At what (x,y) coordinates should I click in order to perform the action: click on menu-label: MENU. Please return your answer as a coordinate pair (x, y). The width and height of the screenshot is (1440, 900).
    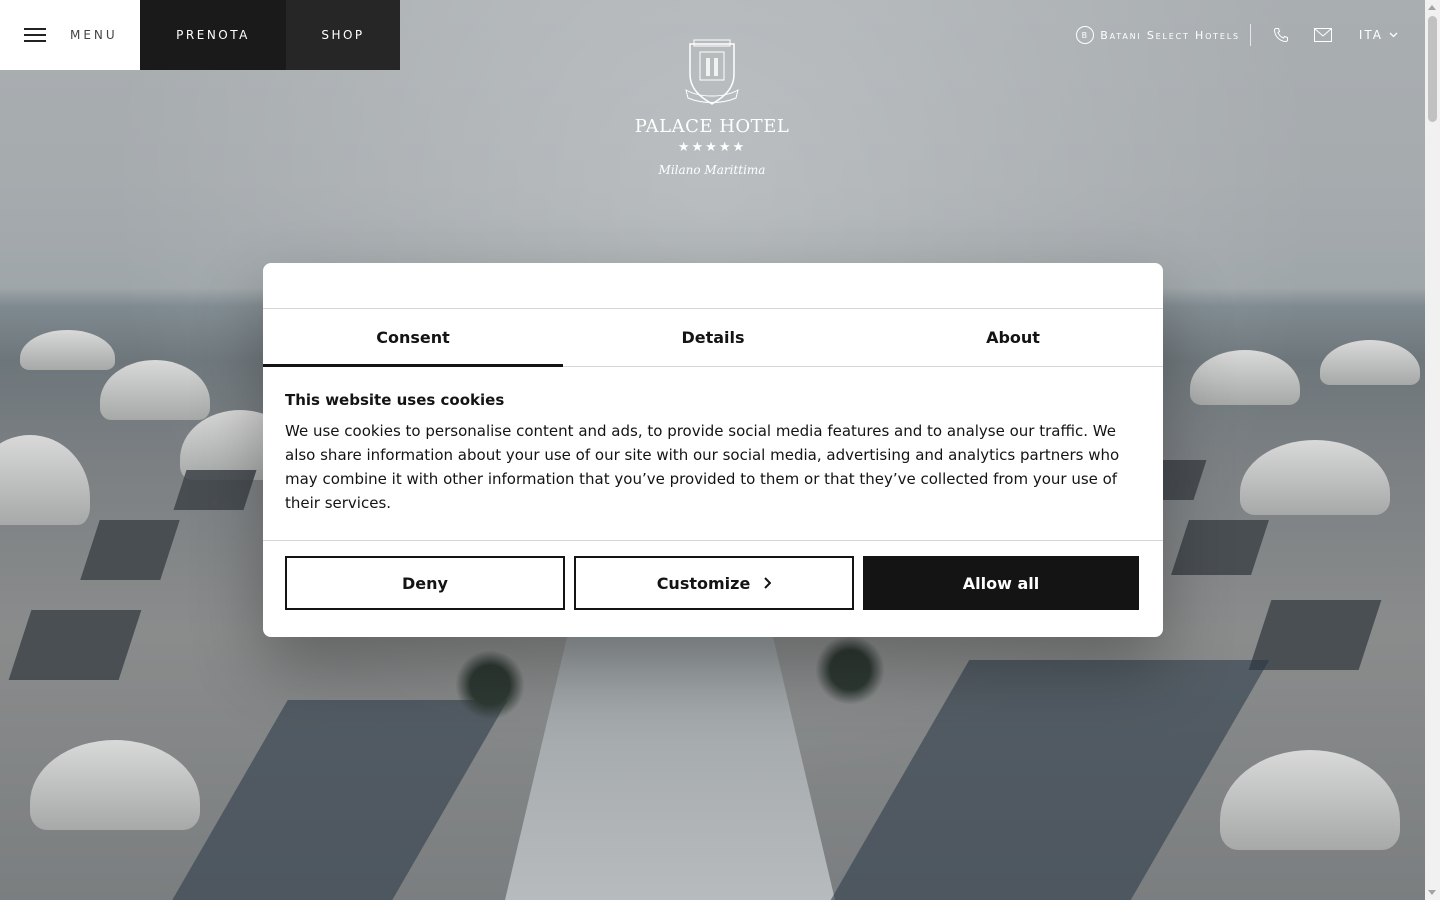
    Looking at the image, I should click on (94, 35).